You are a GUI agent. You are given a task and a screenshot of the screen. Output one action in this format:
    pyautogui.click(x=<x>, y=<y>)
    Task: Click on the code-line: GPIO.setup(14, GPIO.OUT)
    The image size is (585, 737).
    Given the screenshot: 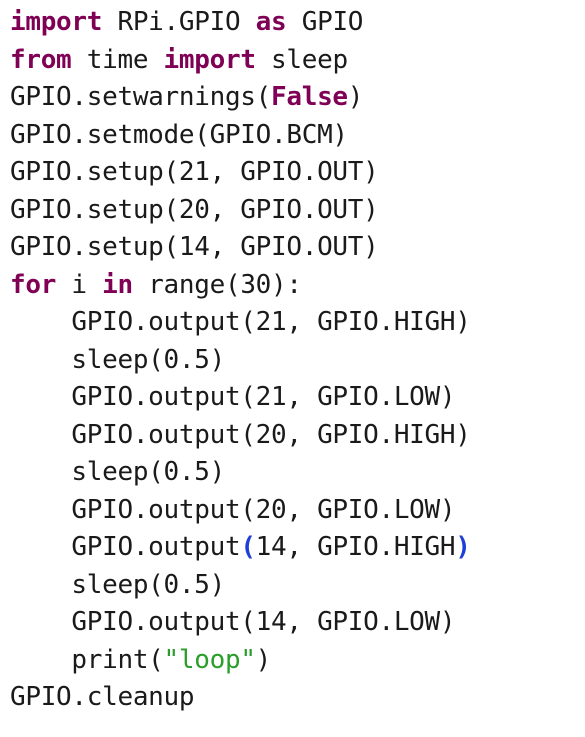 What is the action you would take?
    pyautogui.click(x=297, y=248)
    